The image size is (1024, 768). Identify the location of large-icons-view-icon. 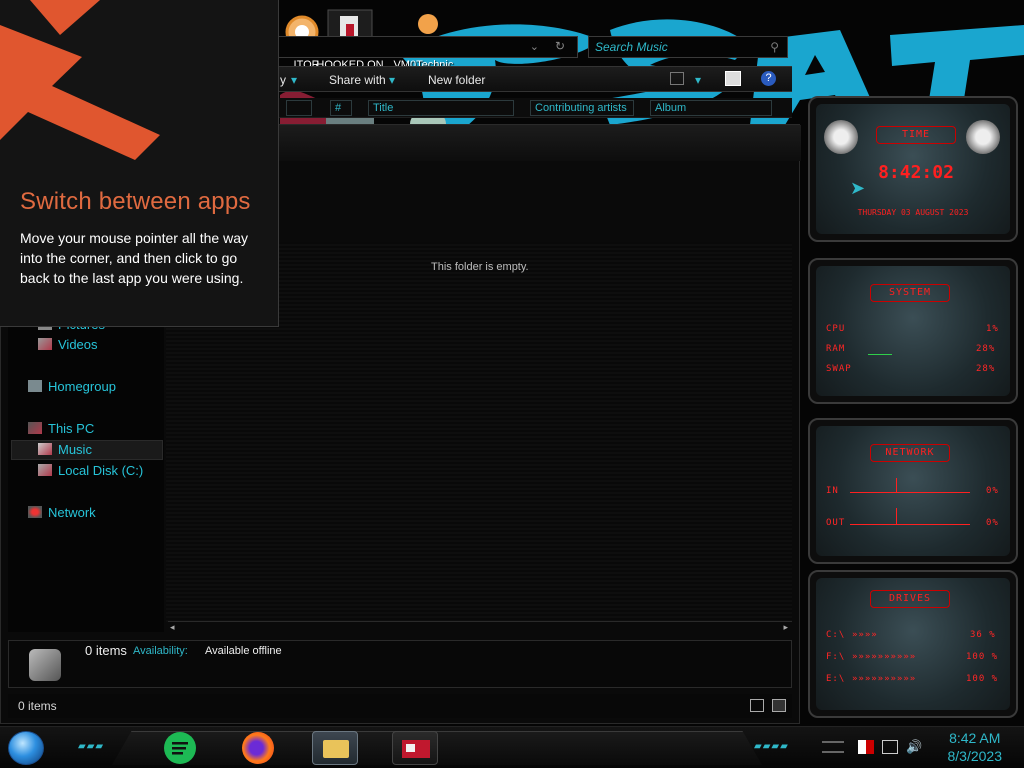
(779, 705).